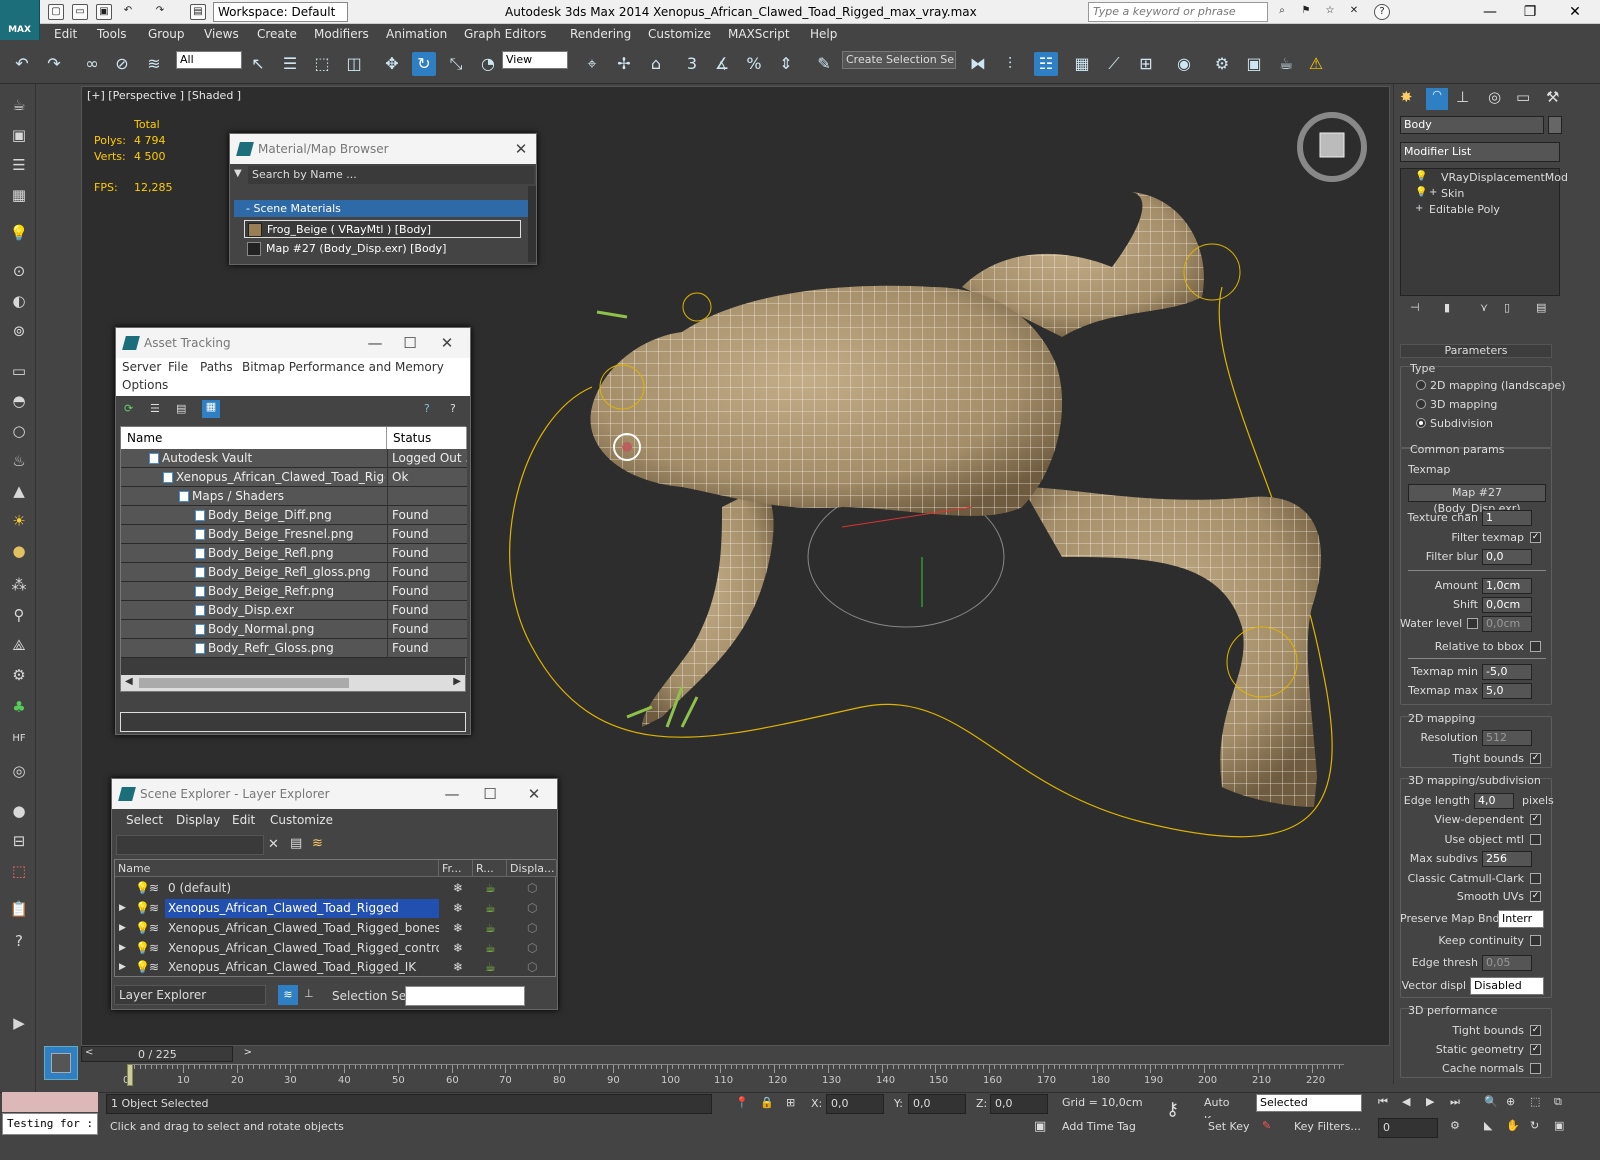 This screenshot has height=1160, width=1600. Describe the element at coordinates (978, 64) in the screenshot. I see `mirror-icon: ⧓` at that location.